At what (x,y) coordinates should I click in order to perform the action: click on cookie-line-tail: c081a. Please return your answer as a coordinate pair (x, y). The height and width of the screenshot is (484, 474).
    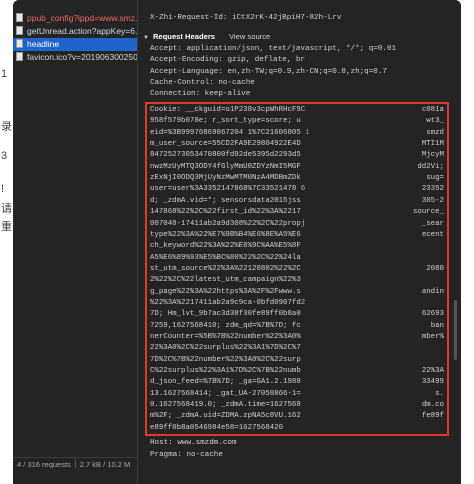
    Looking at the image, I should click on (432, 110).